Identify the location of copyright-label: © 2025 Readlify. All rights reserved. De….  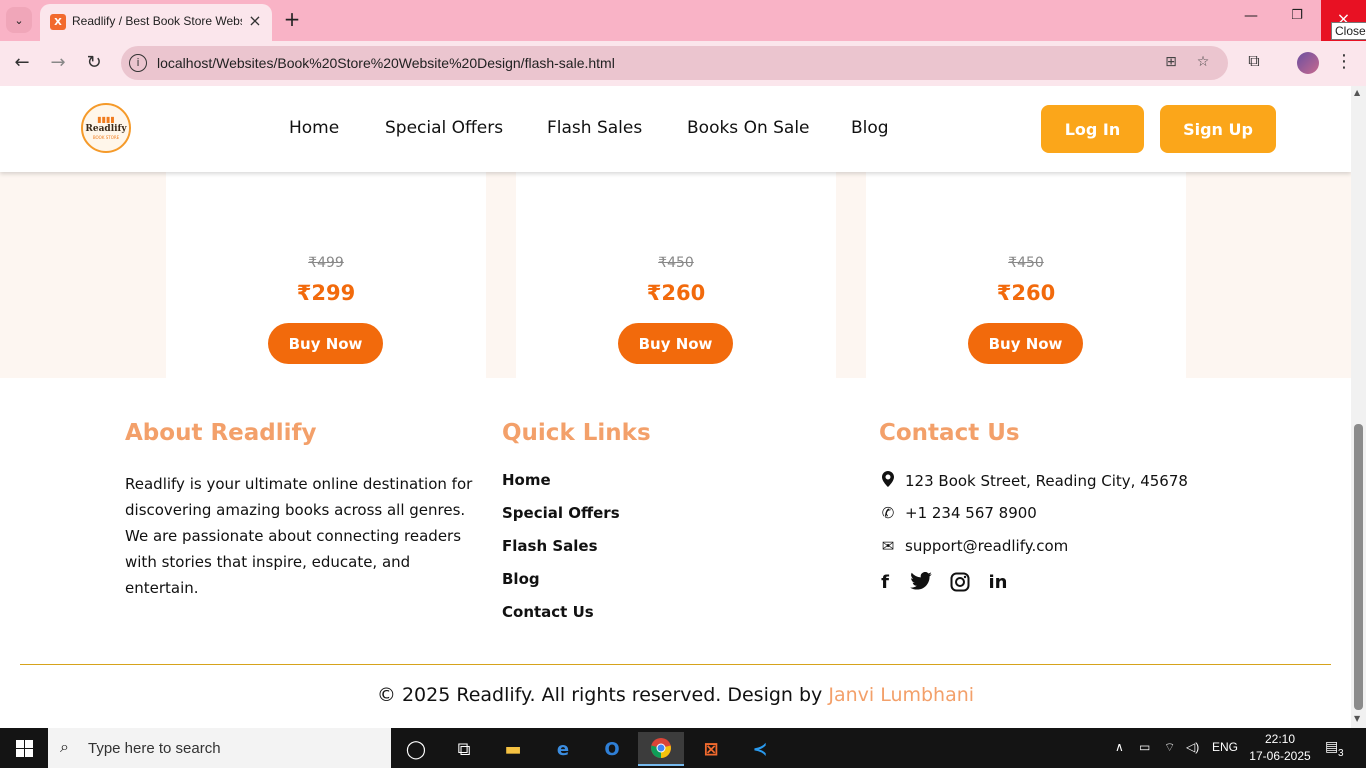
(602, 695).